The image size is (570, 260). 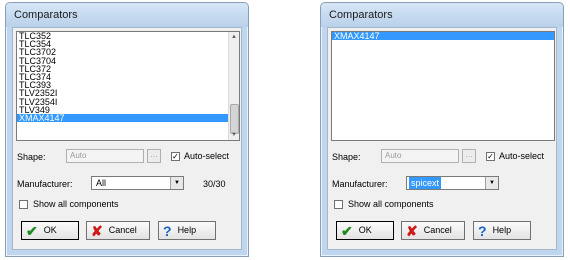 I want to click on scroll-down-icon: ▼, so click(x=234, y=135).